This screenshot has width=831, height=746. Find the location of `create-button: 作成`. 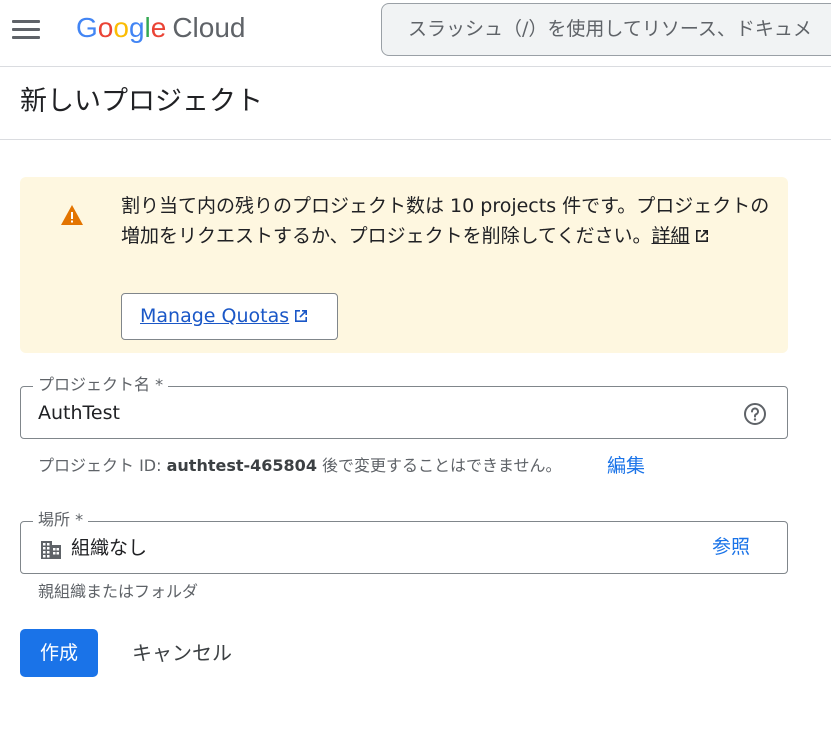

create-button: 作成 is located at coordinates (59, 653).